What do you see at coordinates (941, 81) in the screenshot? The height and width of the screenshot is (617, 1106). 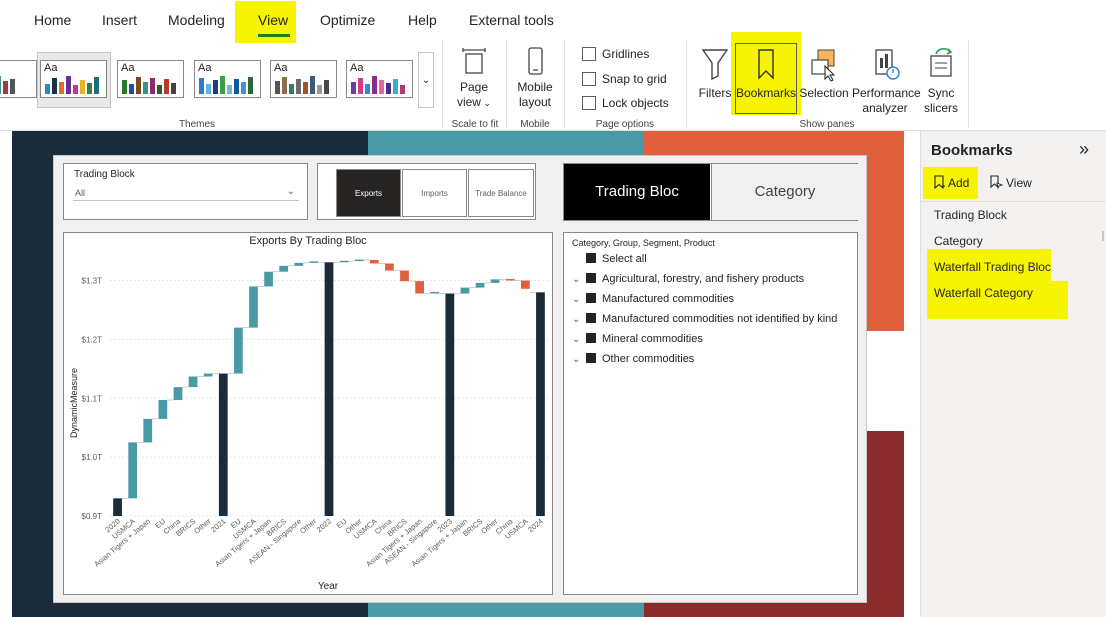 I see `sync-slicers-button: Sync slicers` at bounding box center [941, 81].